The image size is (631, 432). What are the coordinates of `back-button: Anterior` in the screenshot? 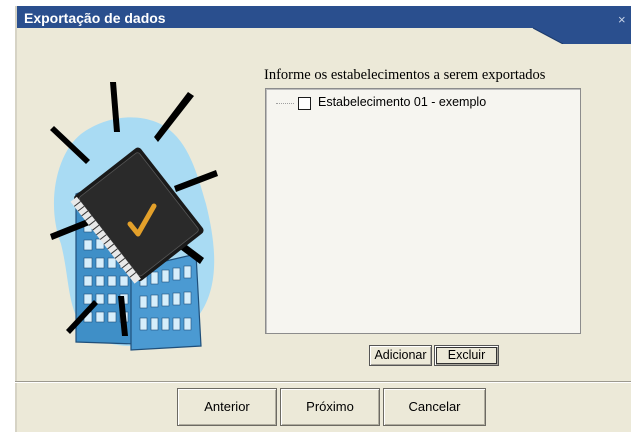 It's located at (227, 407).